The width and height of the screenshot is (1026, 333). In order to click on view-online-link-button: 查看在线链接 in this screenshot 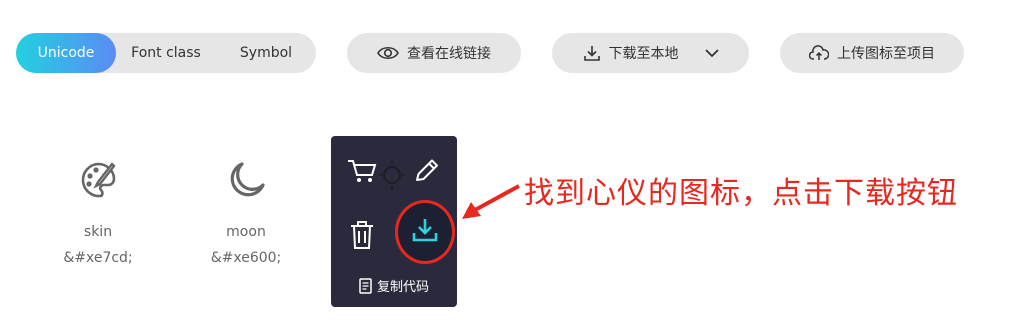, I will do `click(434, 53)`.